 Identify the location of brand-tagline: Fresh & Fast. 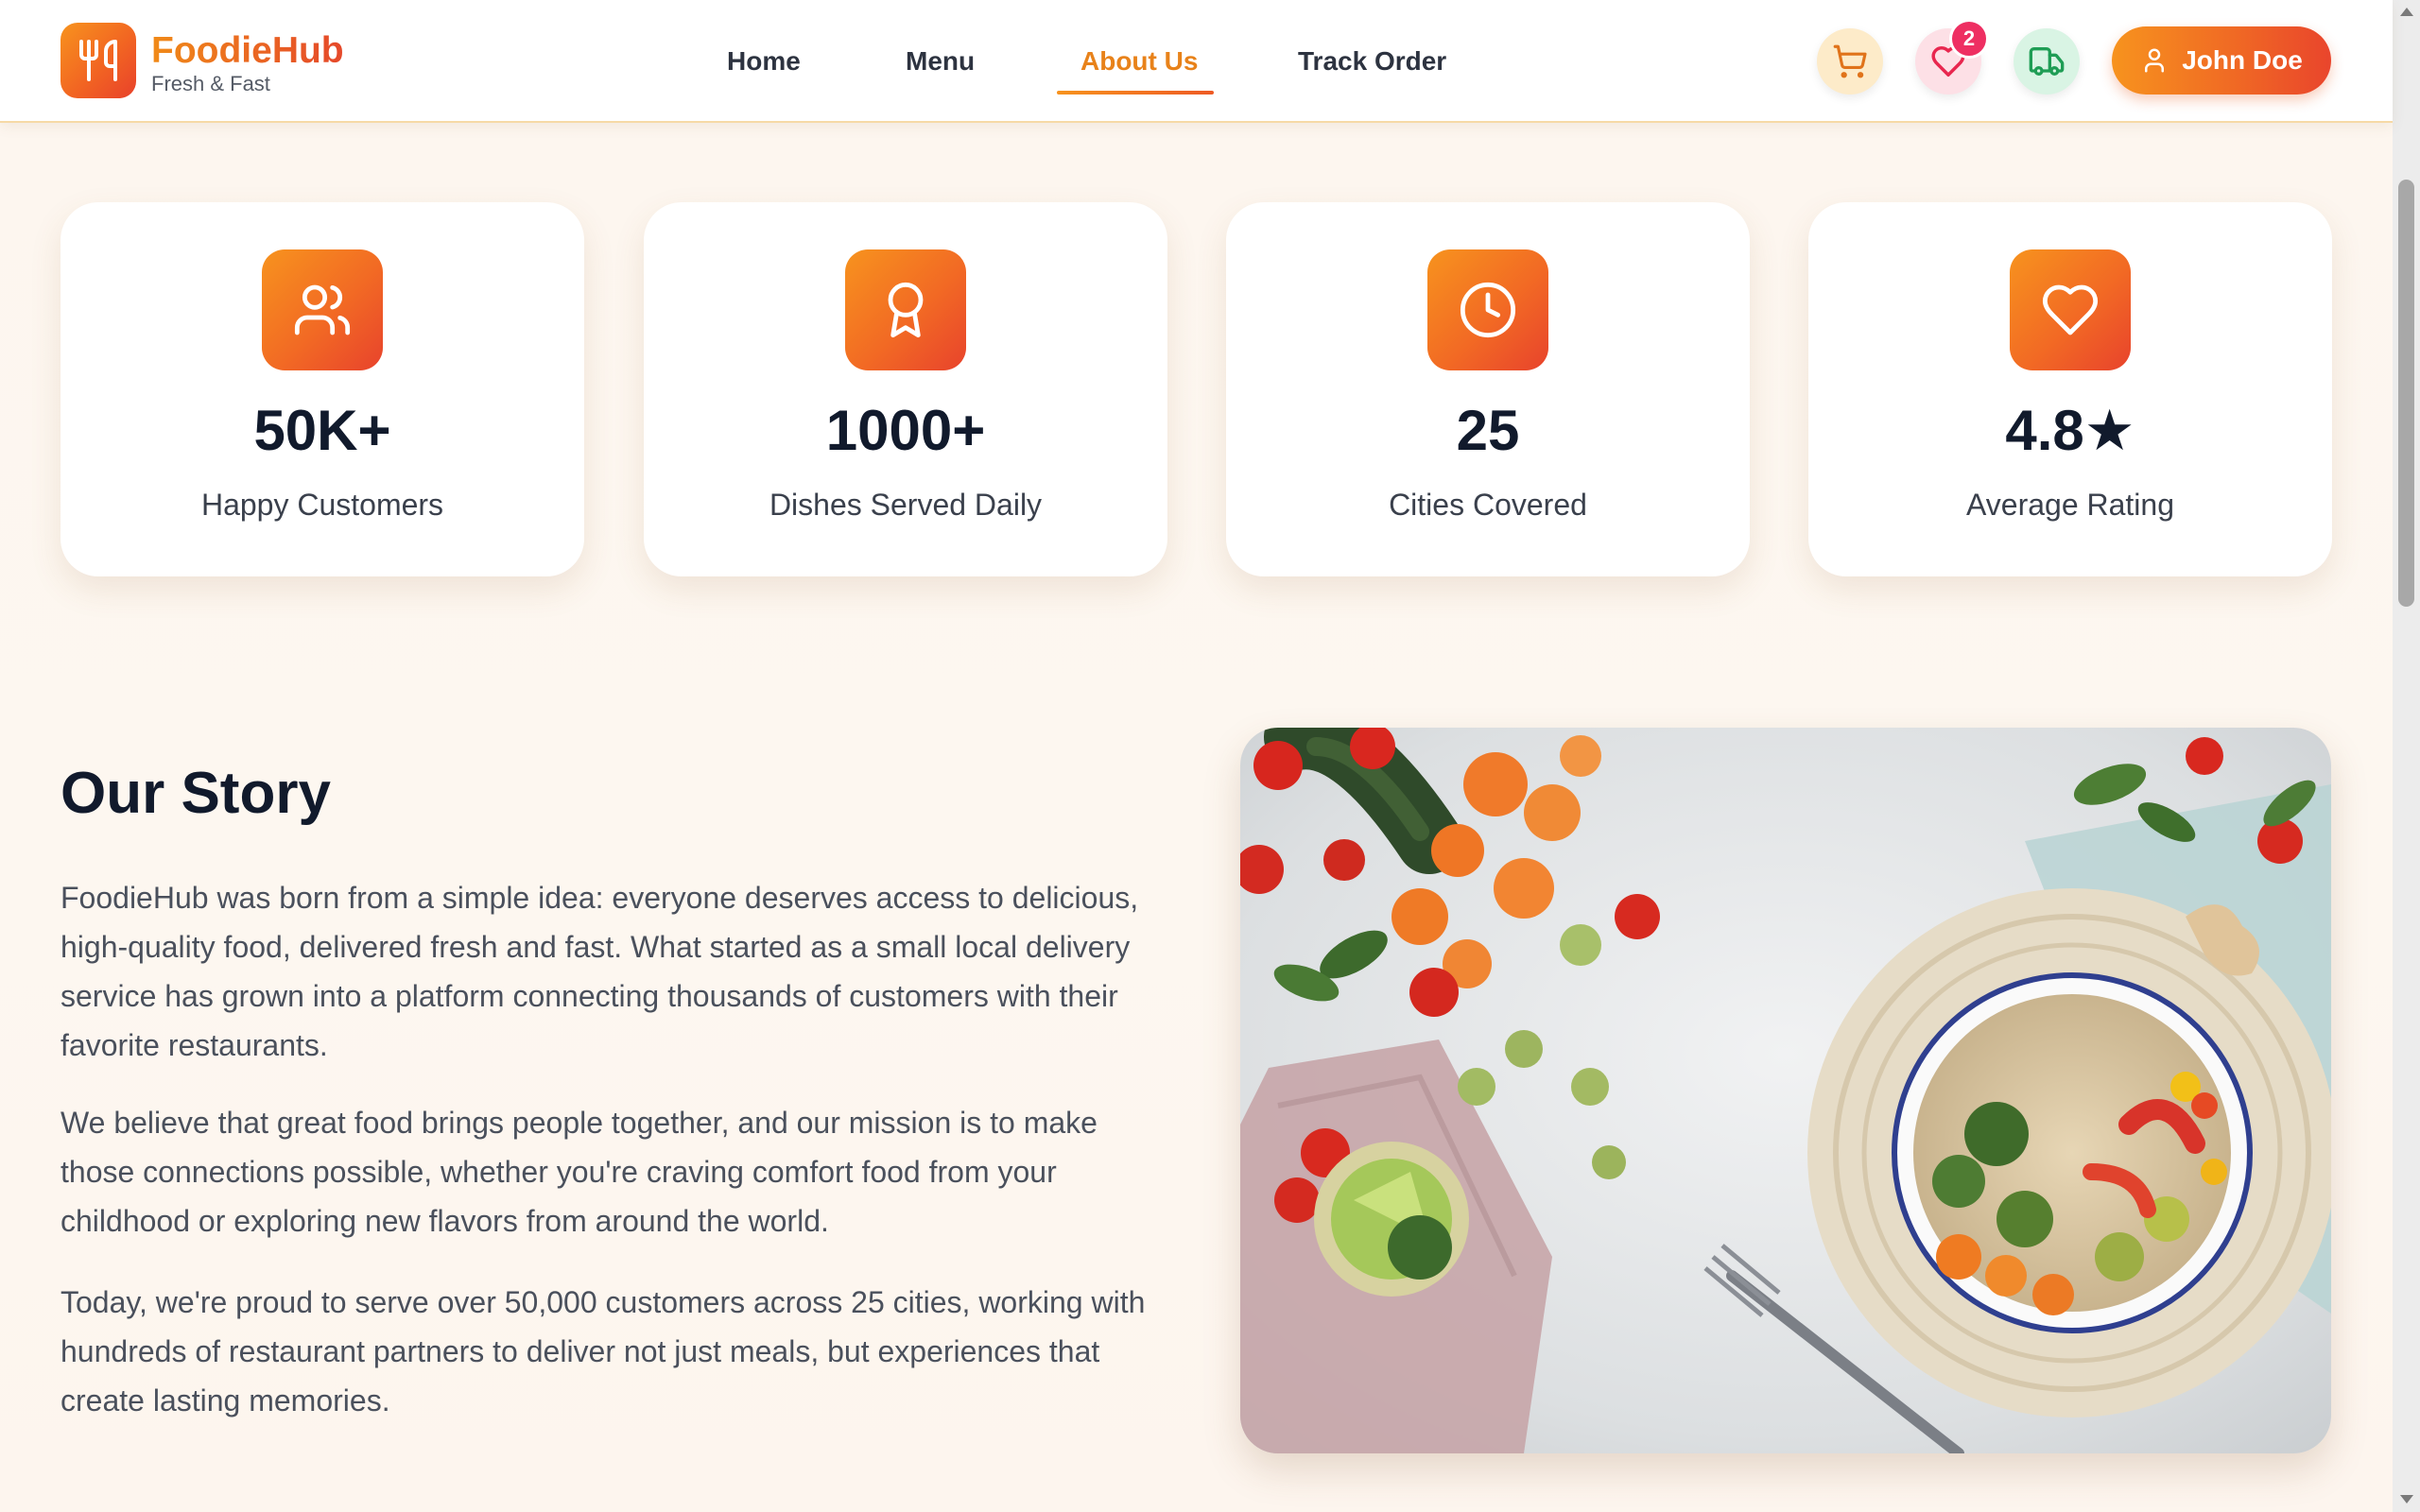
(210, 83).